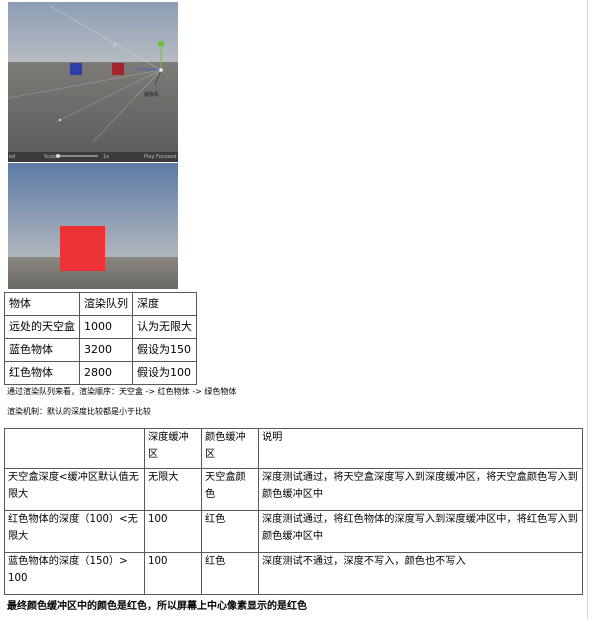 Image resolution: width=608 pixels, height=619 pixels. What do you see at coordinates (74, 448) in the screenshot?
I see `table-header-cell` at bounding box center [74, 448].